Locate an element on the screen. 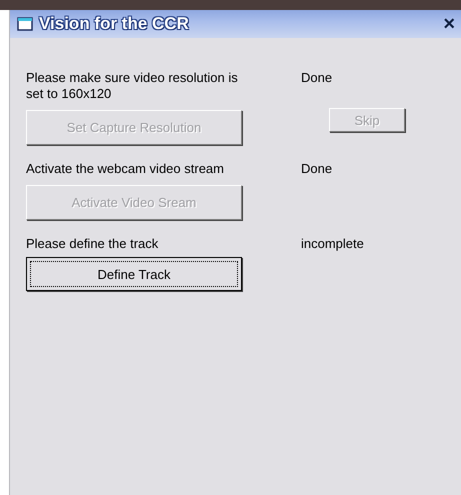 This screenshot has width=461, height=495. step-status: incomplete is located at coordinates (332, 244).